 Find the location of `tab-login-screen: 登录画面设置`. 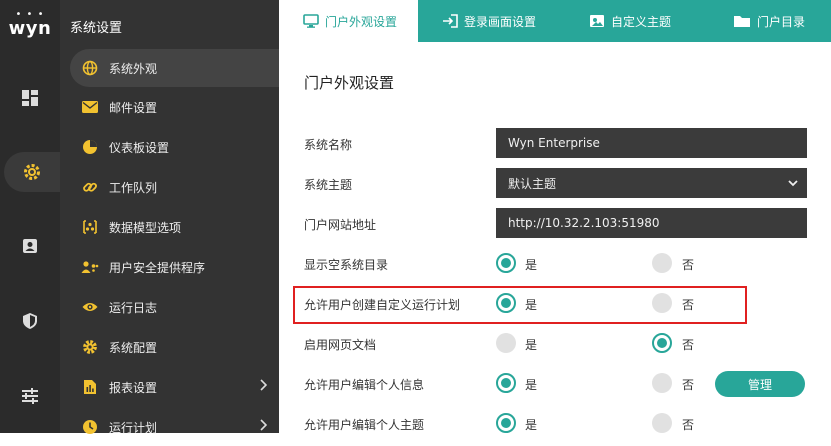

tab-login-screen: 登录画面设置 is located at coordinates (489, 21).